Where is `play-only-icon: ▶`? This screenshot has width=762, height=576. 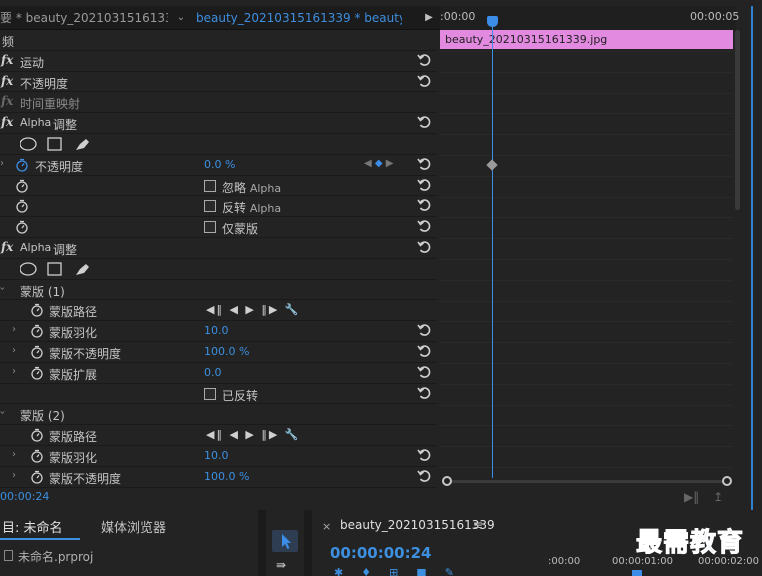 play-only-icon: ▶ is located at coordinates (429, 18).